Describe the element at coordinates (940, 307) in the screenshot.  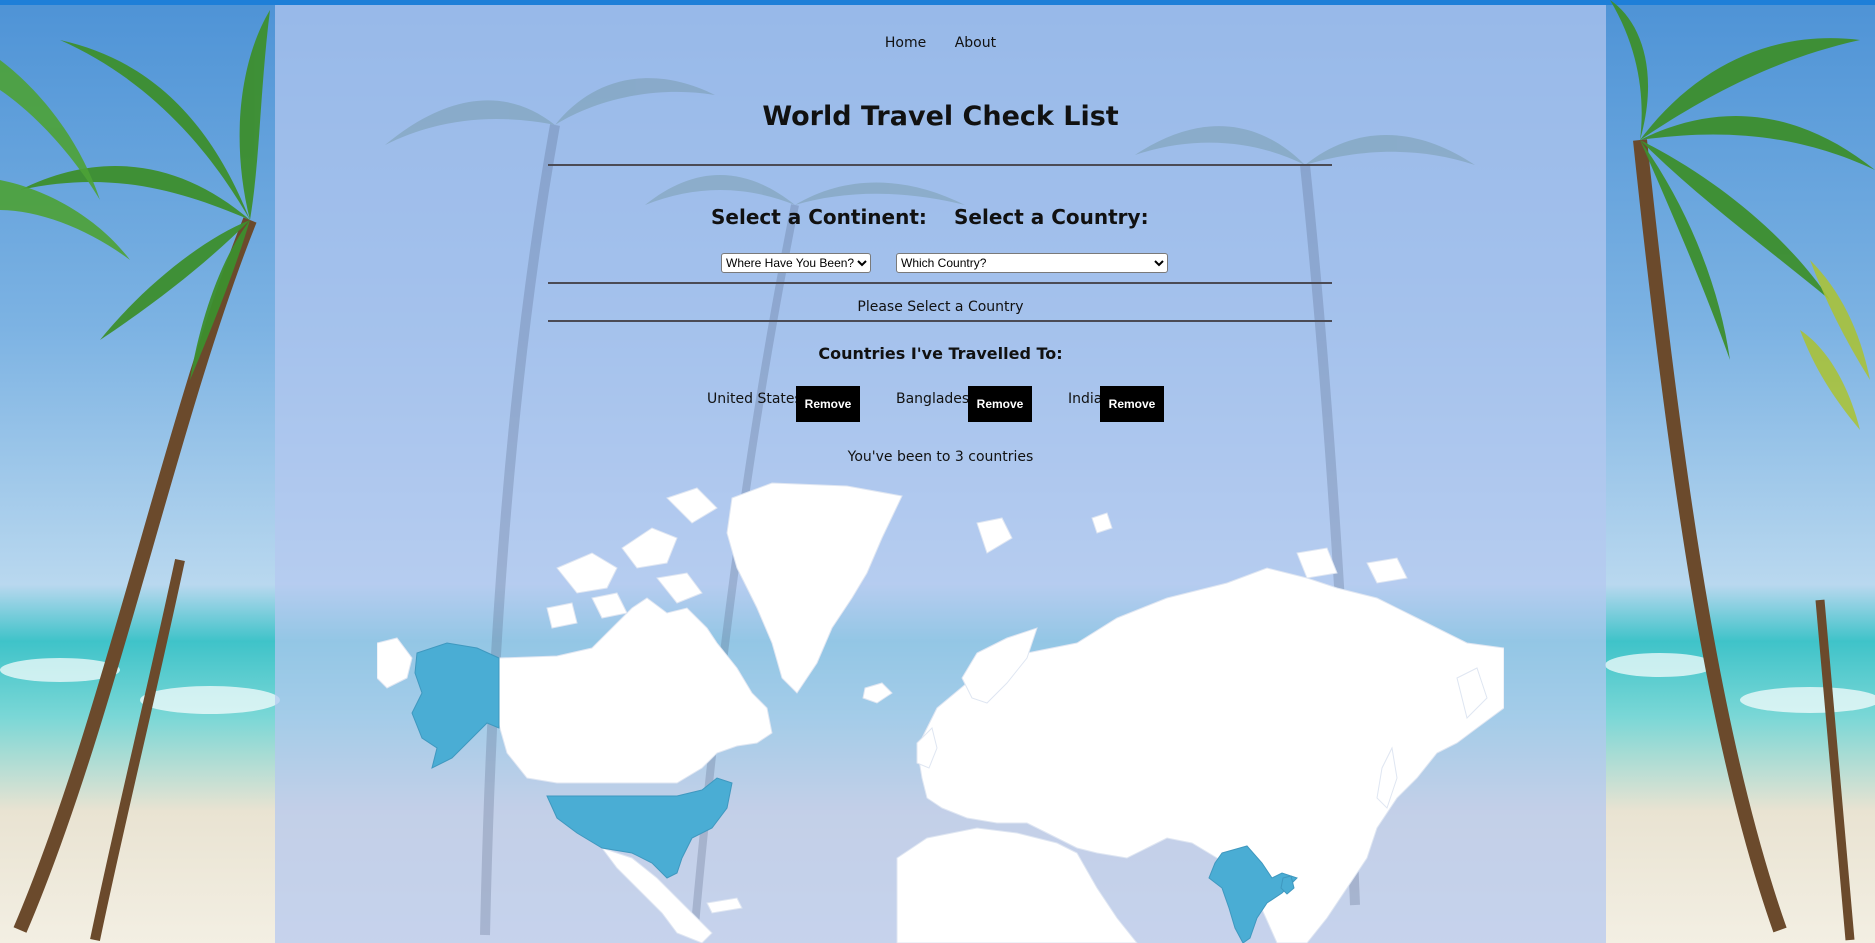
I see `status-message: Please Select a Country` at that location.